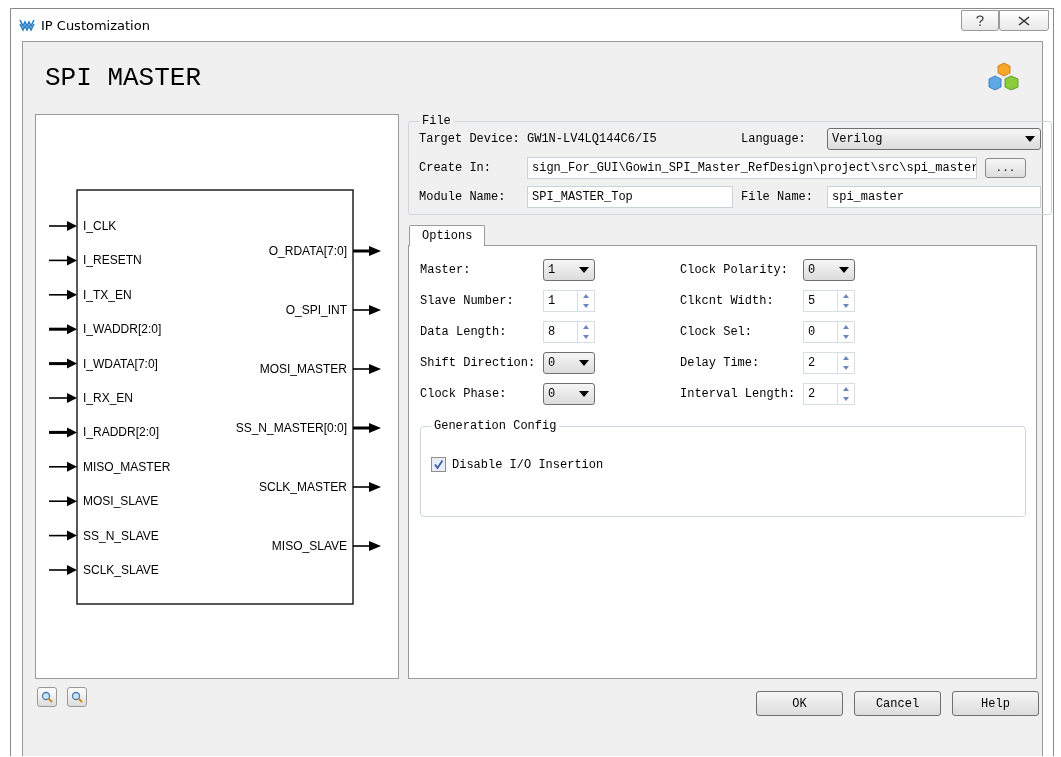 This screenshot has height=757, width=1061. Describe the element at coordinates (934, 197) in the screenshot. I see `file-name-field: spi_master` at that location.